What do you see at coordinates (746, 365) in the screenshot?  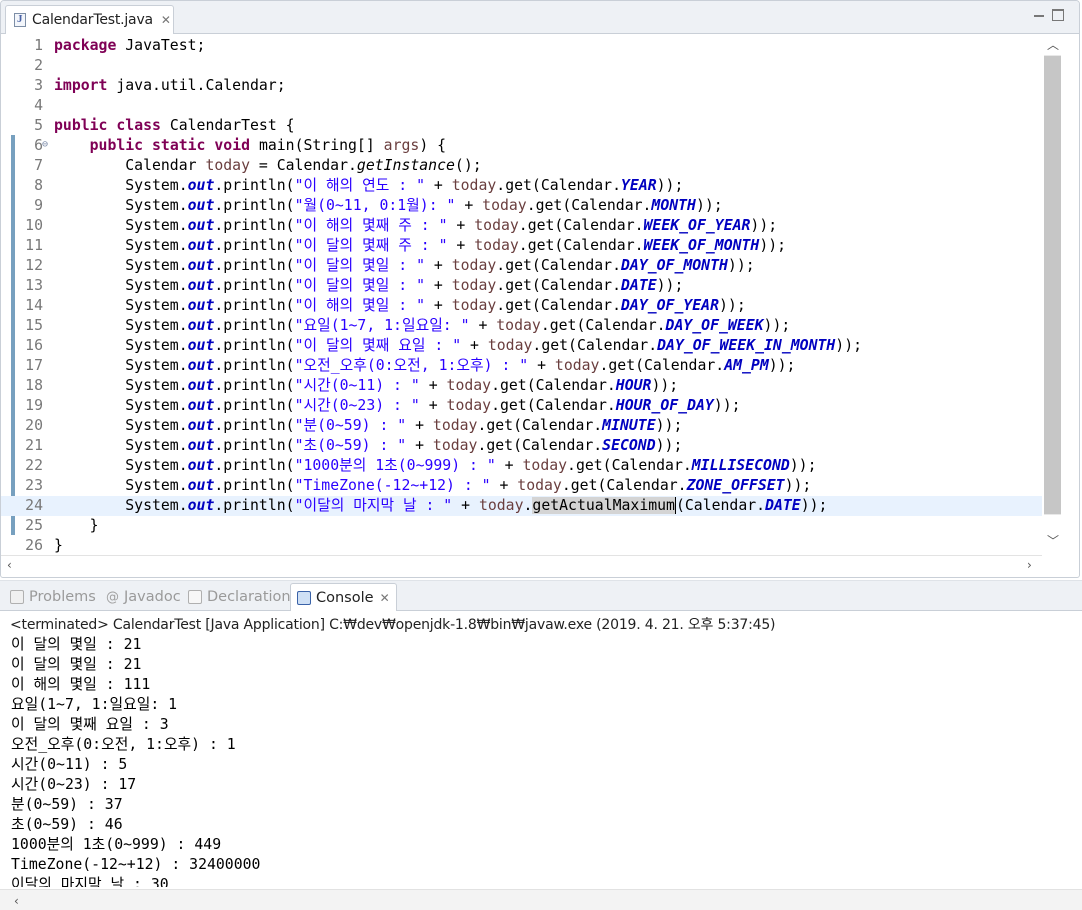 I see `code-token: AM_PM` at bounding box center [746, 365].